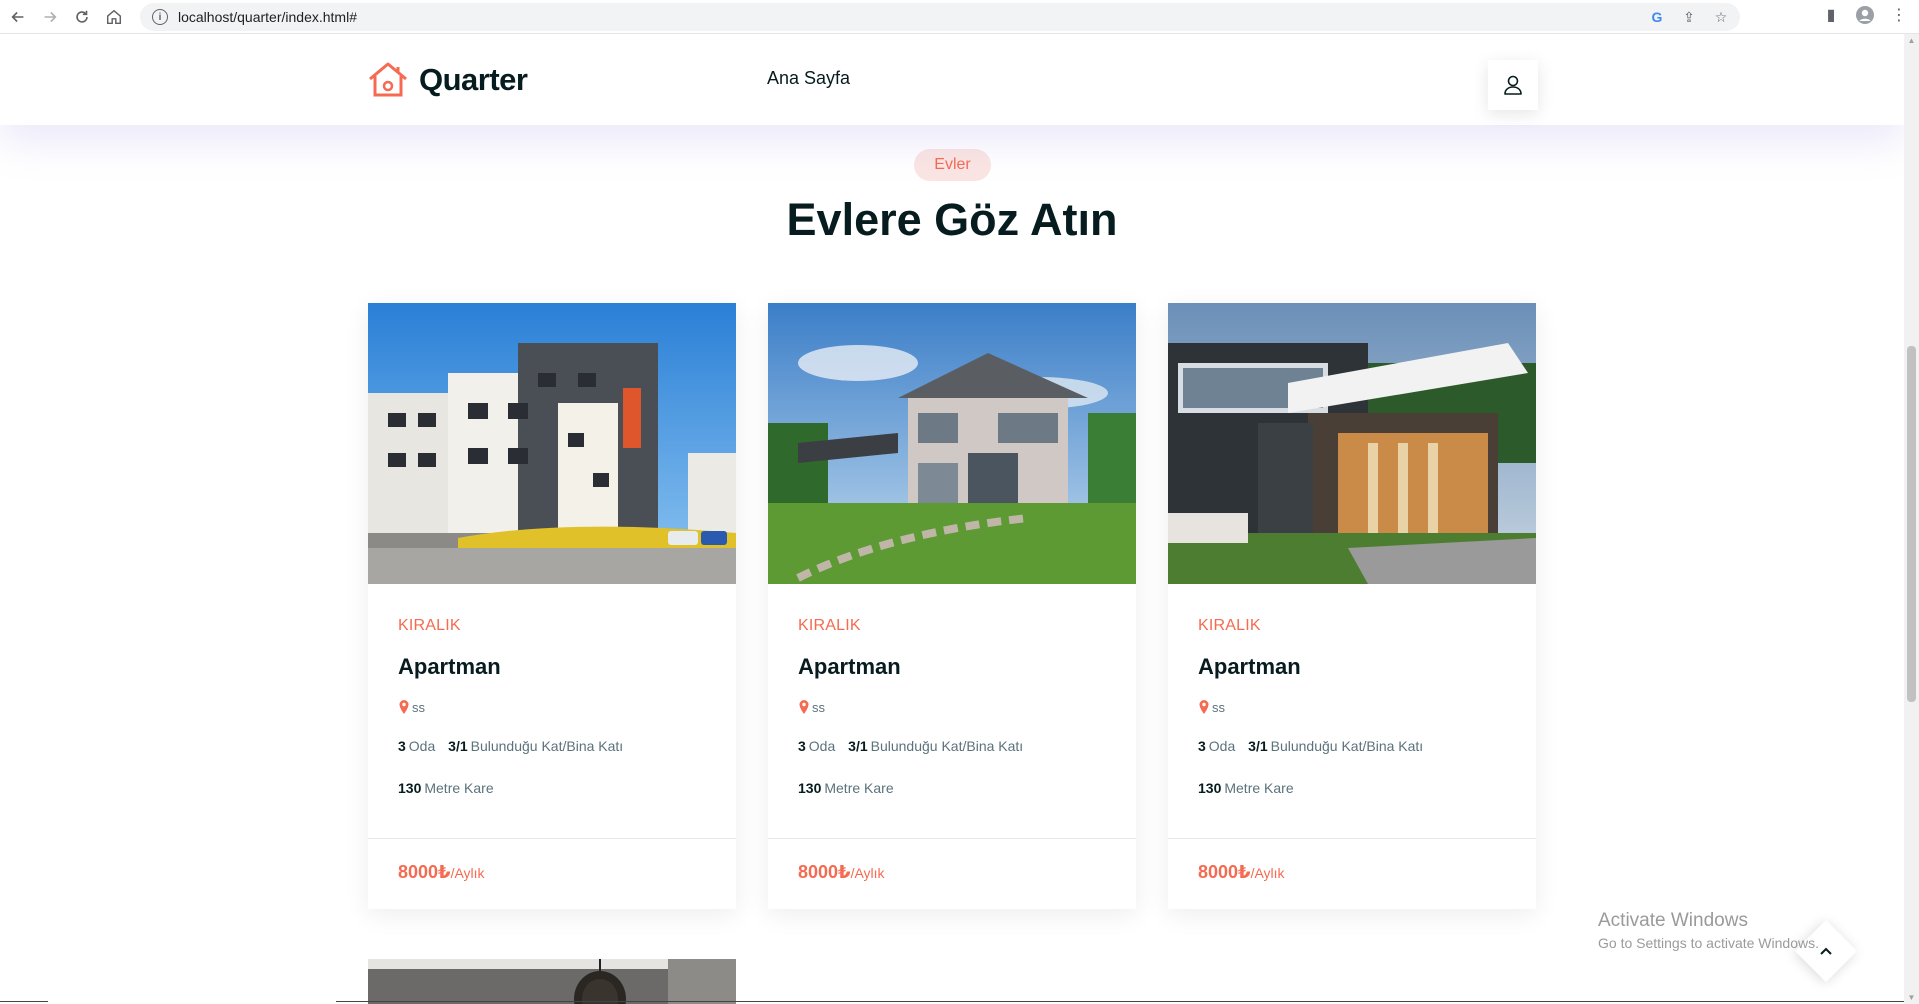 The height and width of the screenshot is (1004, 1919). I want to click on scroll-down-icon: ▼, so click(1911, 997).